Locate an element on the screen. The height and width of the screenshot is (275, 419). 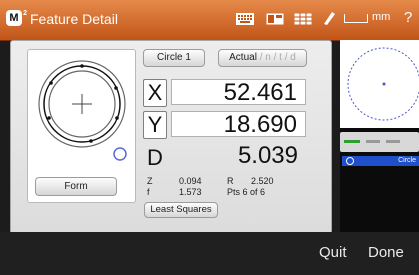
diameter-value: 5.039 is located at coordinates (267, 155).